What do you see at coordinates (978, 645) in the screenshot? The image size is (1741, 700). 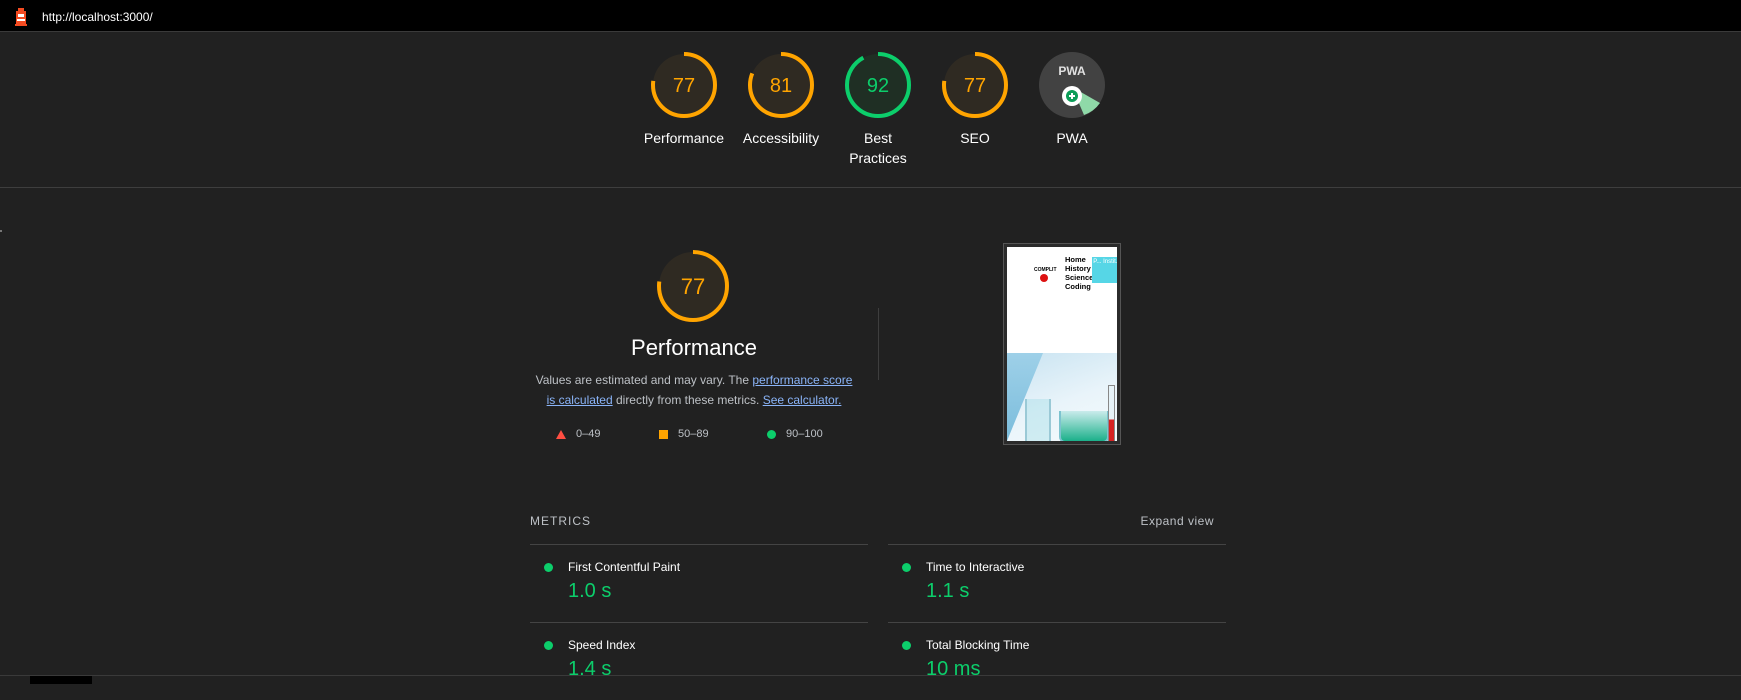 I see `metric-title: Total Blocking Time` at bounding box center [978, 645].